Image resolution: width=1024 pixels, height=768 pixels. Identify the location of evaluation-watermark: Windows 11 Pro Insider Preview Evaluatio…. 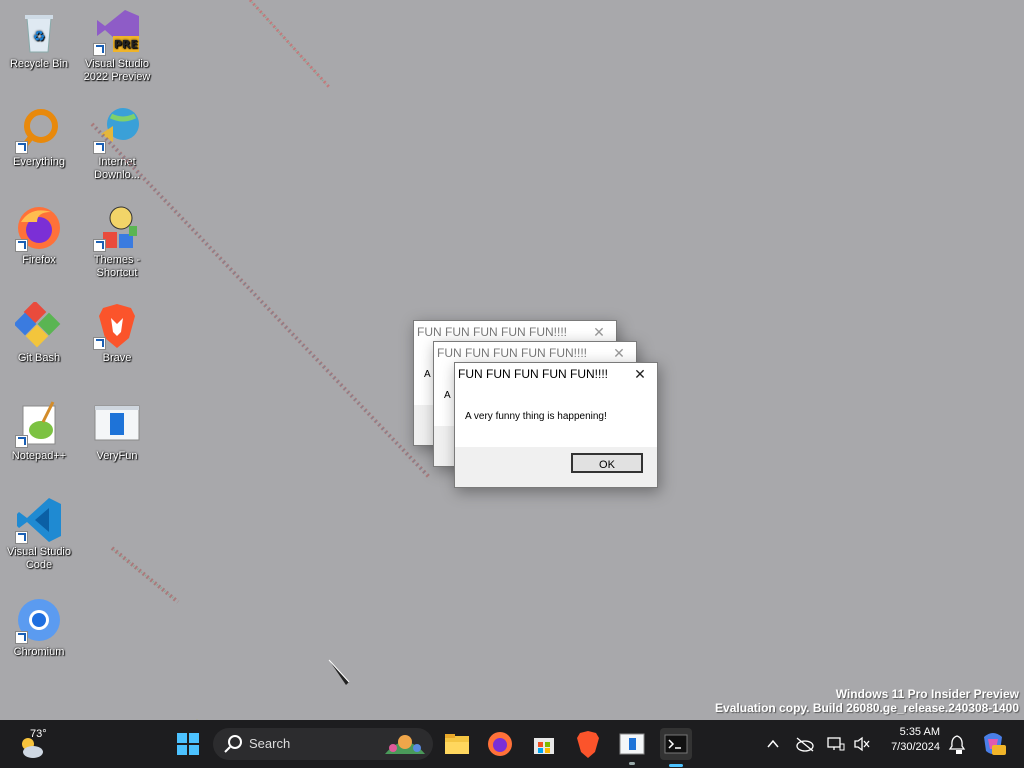
(867, 701).